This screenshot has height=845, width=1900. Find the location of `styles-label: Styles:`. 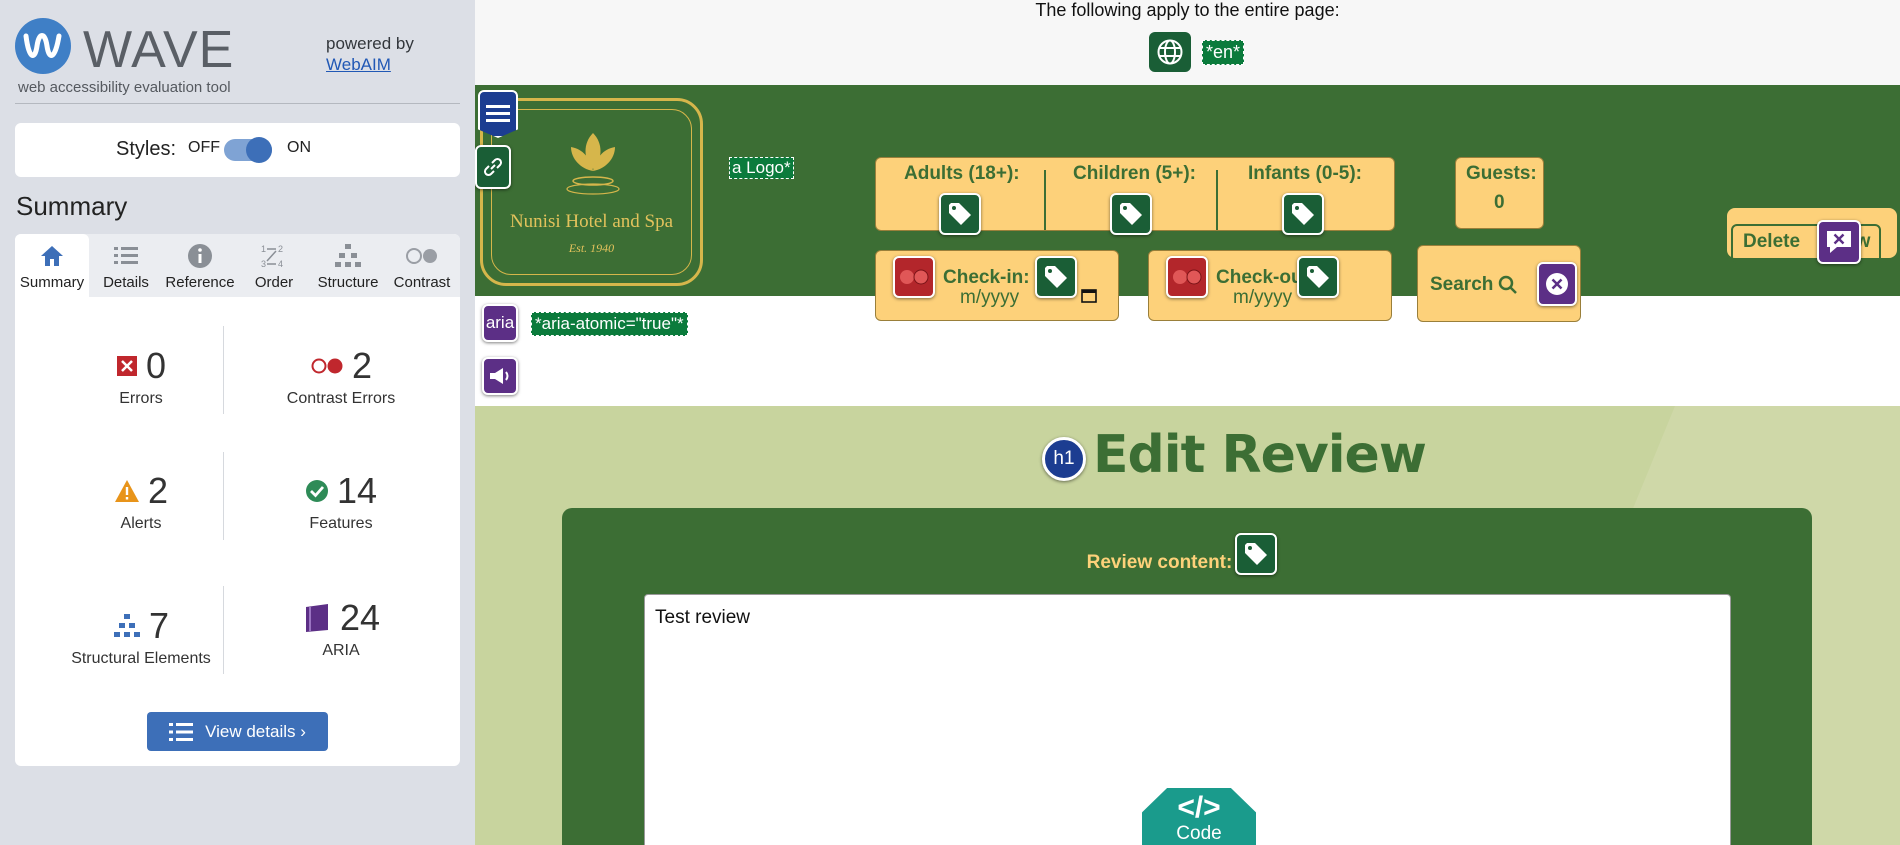

styles-label: Styles: is located at coordinates (146, 149).